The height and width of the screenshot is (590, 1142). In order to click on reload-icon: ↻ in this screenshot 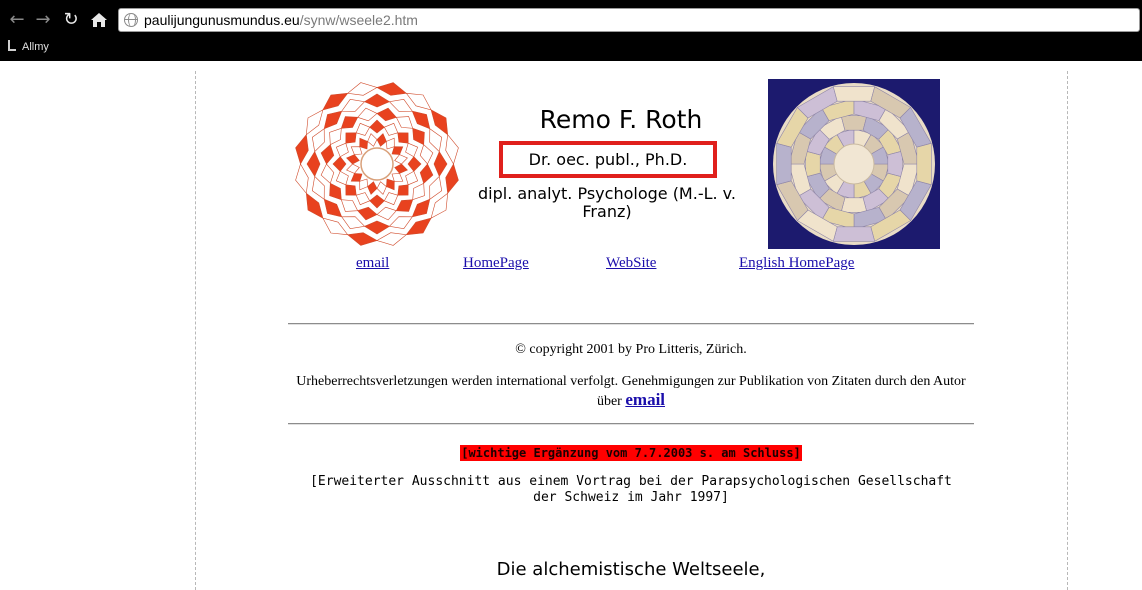, I will do `click(71, 20)`.